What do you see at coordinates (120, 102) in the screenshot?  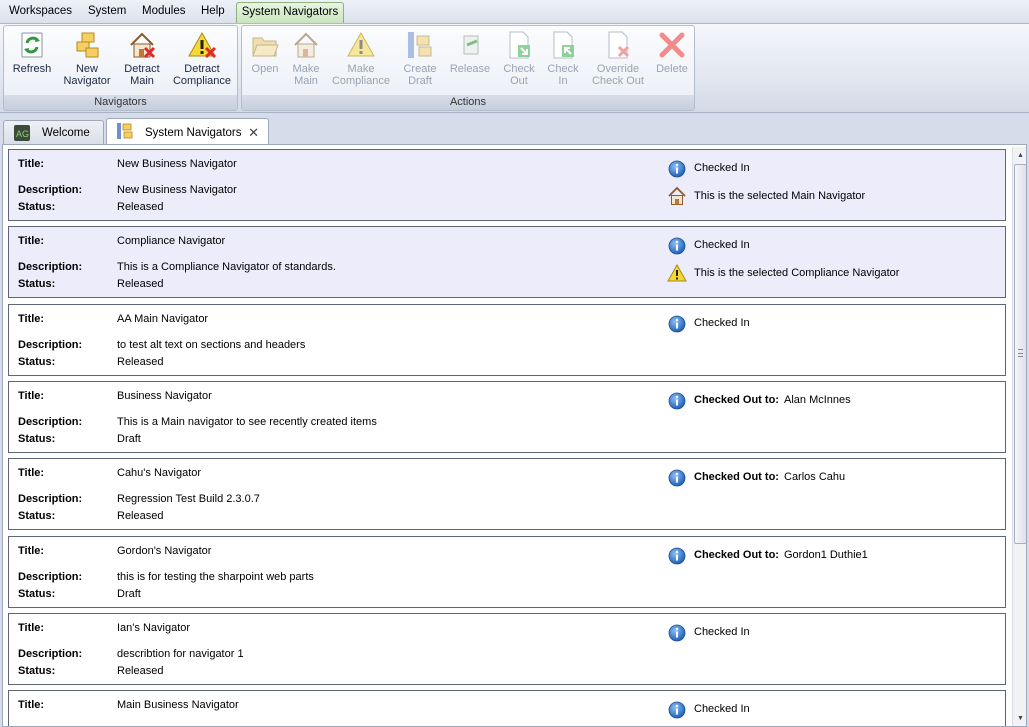 I see `navigators-group-label: Navigators` at bounding box center [120, 102].